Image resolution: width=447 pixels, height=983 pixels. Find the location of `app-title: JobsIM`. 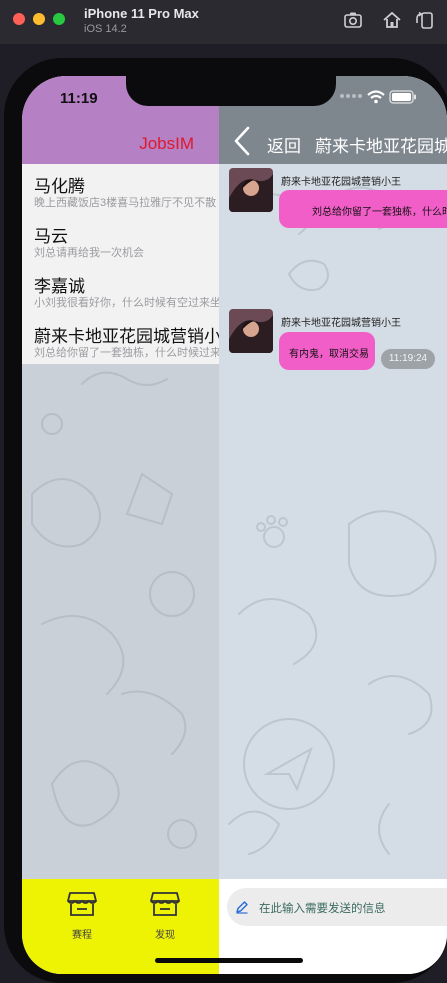

app-title: JobsIM is located at coordinates (166, 143).